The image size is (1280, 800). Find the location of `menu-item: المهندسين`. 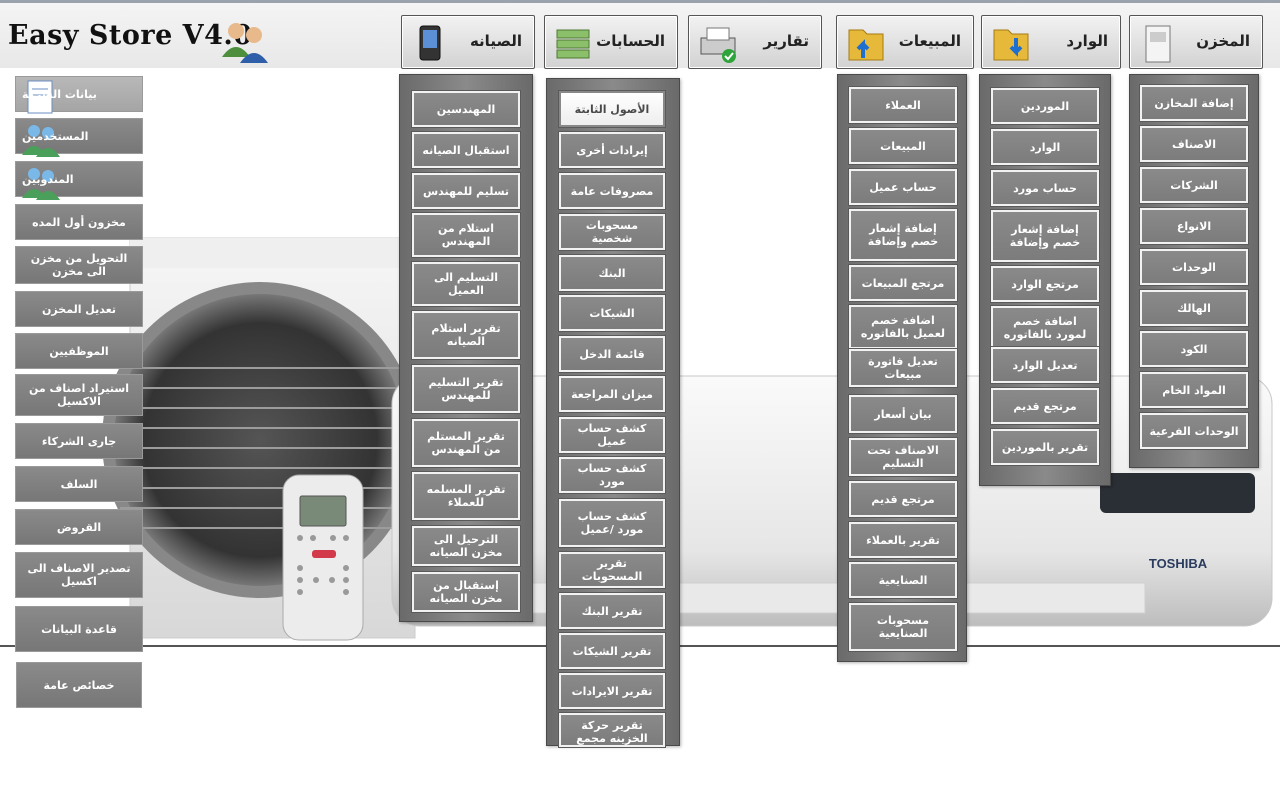

menu-item: المهندسين is located at coordinates (466, 109).